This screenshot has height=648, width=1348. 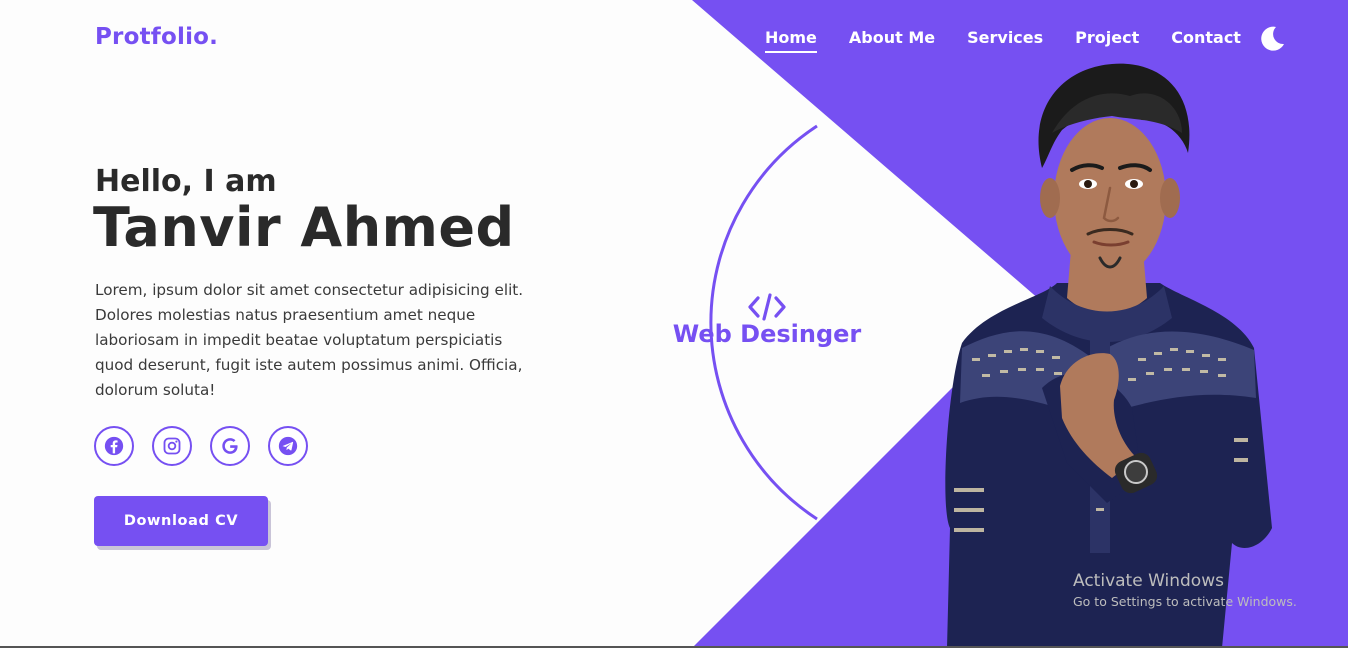 What do you see at coordinates (1107, 40) in the screenshot?
I see `nav-project: Project` at bounding box center [1107, 40].